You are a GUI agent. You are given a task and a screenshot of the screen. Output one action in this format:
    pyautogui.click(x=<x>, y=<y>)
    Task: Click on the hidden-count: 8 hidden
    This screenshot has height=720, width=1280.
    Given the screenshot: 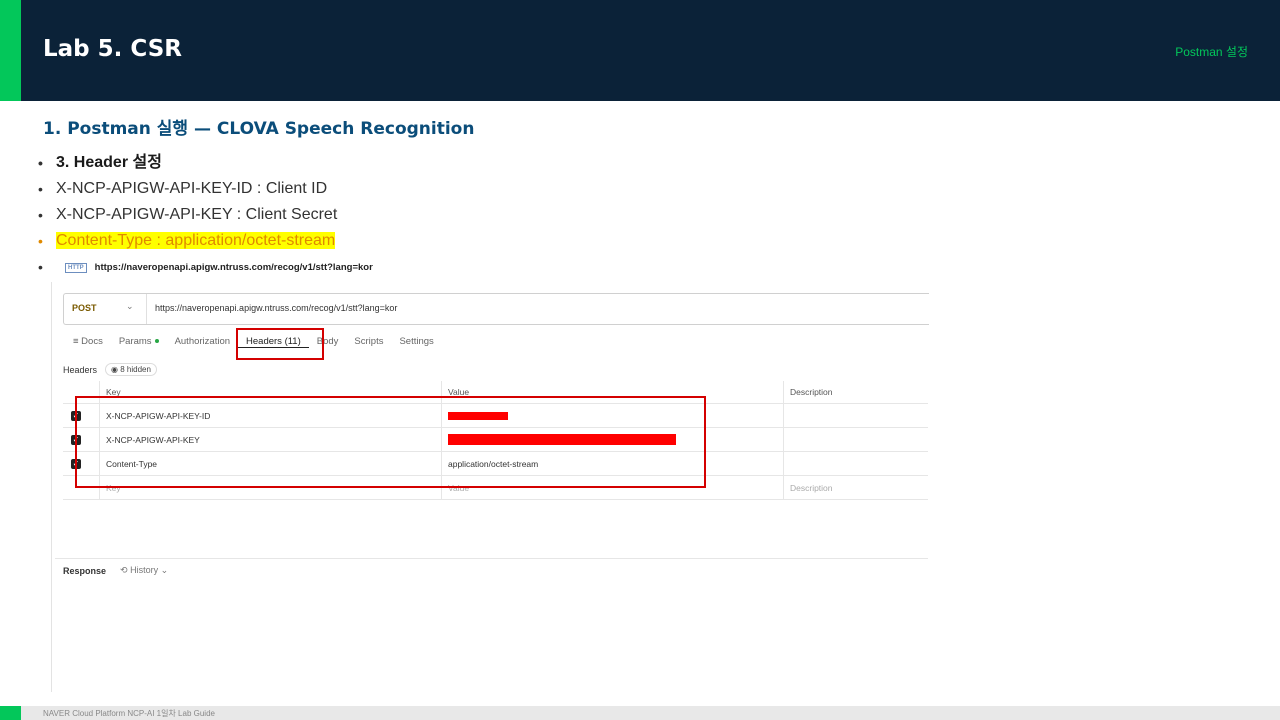 What is the action you would take?
    pyautogui.click(x=135, y=369)
    